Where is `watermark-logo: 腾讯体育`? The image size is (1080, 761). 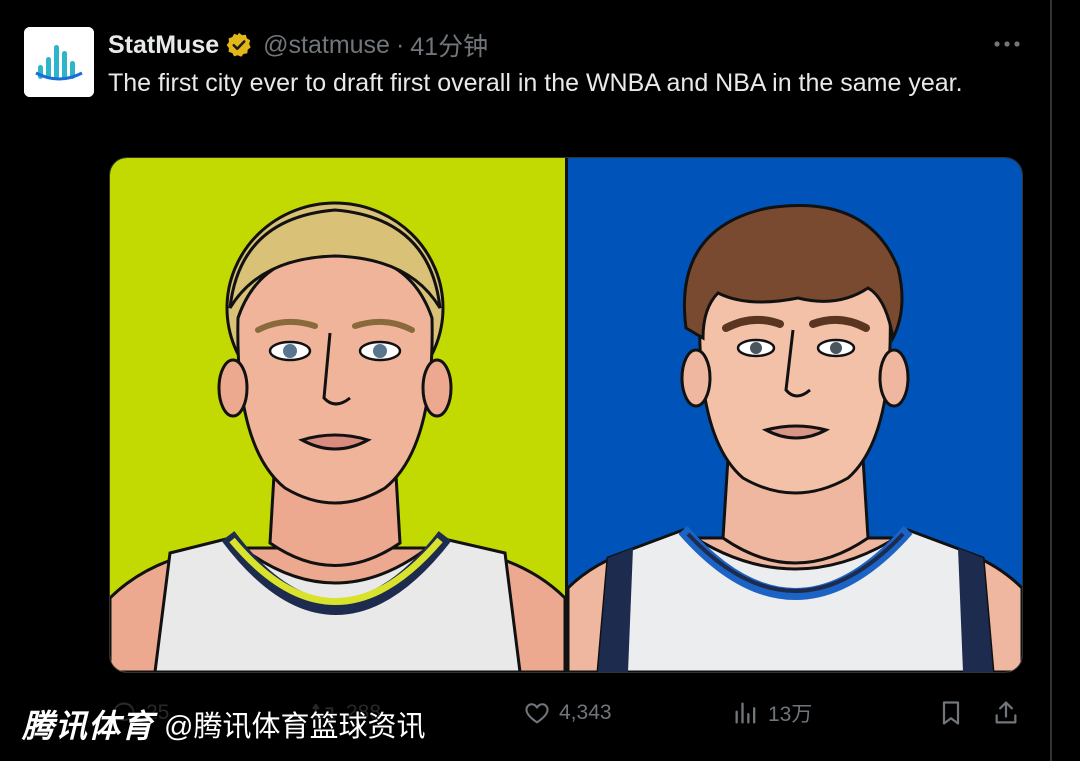 watermark-logo: 腾讯体育 is located at coordinates (88, 726).